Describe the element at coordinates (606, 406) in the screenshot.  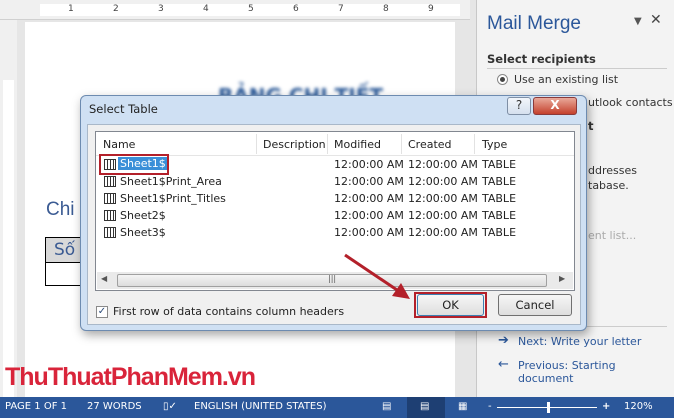
I see `zoom-in-button: +` at that location.